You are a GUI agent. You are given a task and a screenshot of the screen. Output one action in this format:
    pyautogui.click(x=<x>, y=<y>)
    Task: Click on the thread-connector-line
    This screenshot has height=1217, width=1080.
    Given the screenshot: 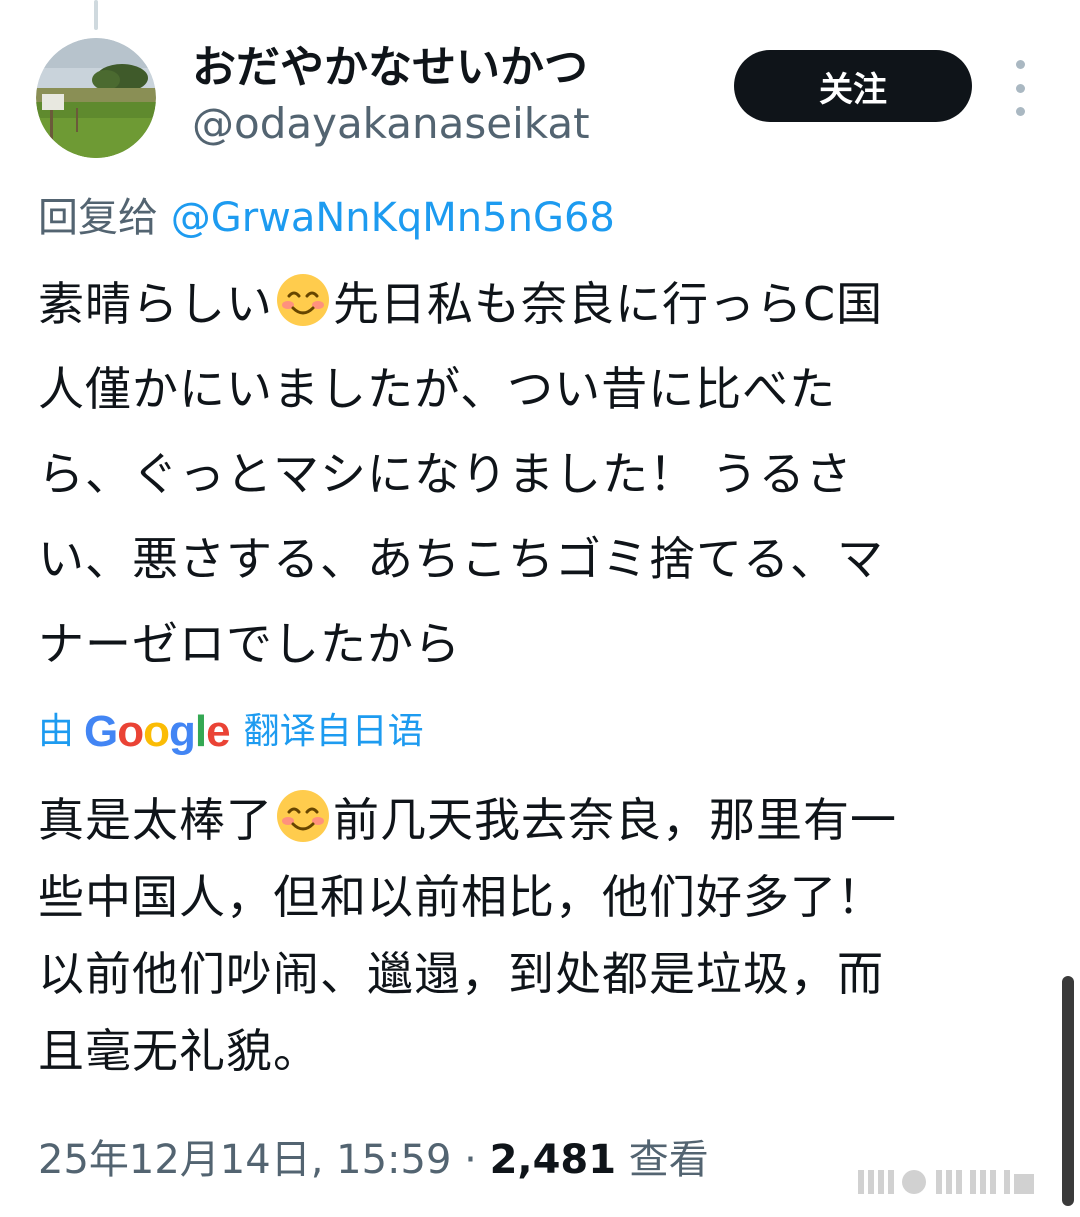 What is the action you would take?
    pyautogui.click(x=96, y=15)
    